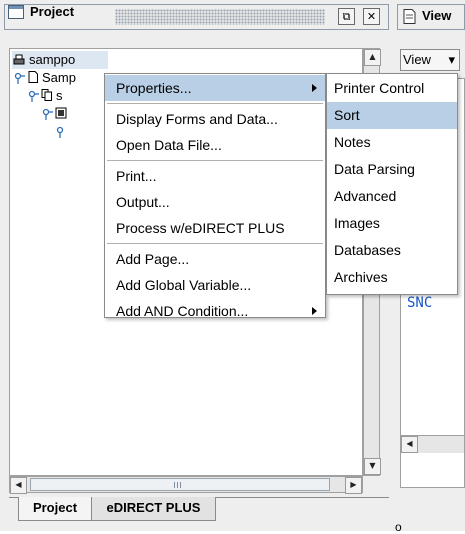 The height and width of the screenshot is (534, 465). I want to click on close-icon: ✕, so click(371, 16).